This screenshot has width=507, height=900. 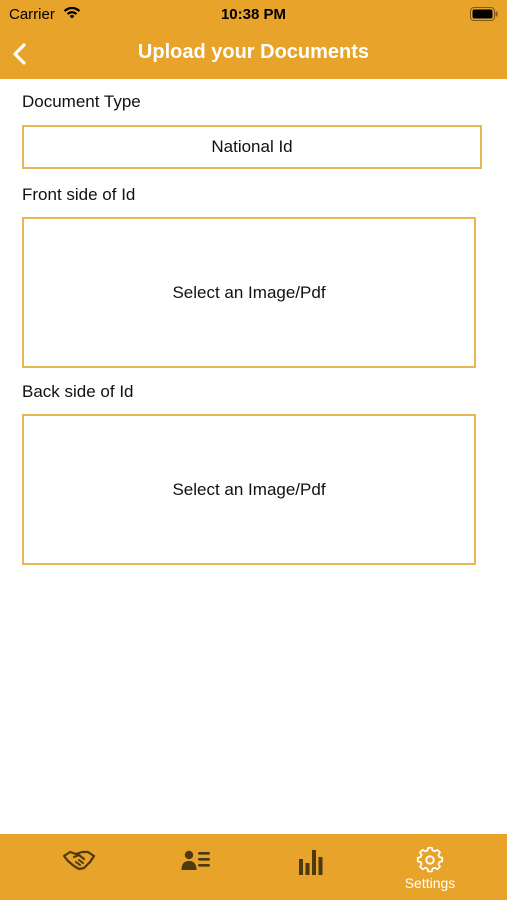 I want to click on tab-analytics, so click(x=312, y=867).